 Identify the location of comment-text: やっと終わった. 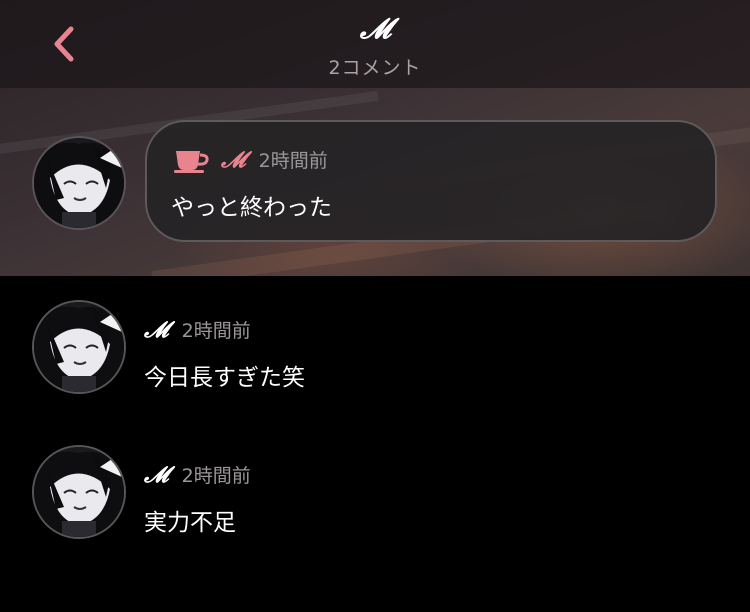
(251, 208).